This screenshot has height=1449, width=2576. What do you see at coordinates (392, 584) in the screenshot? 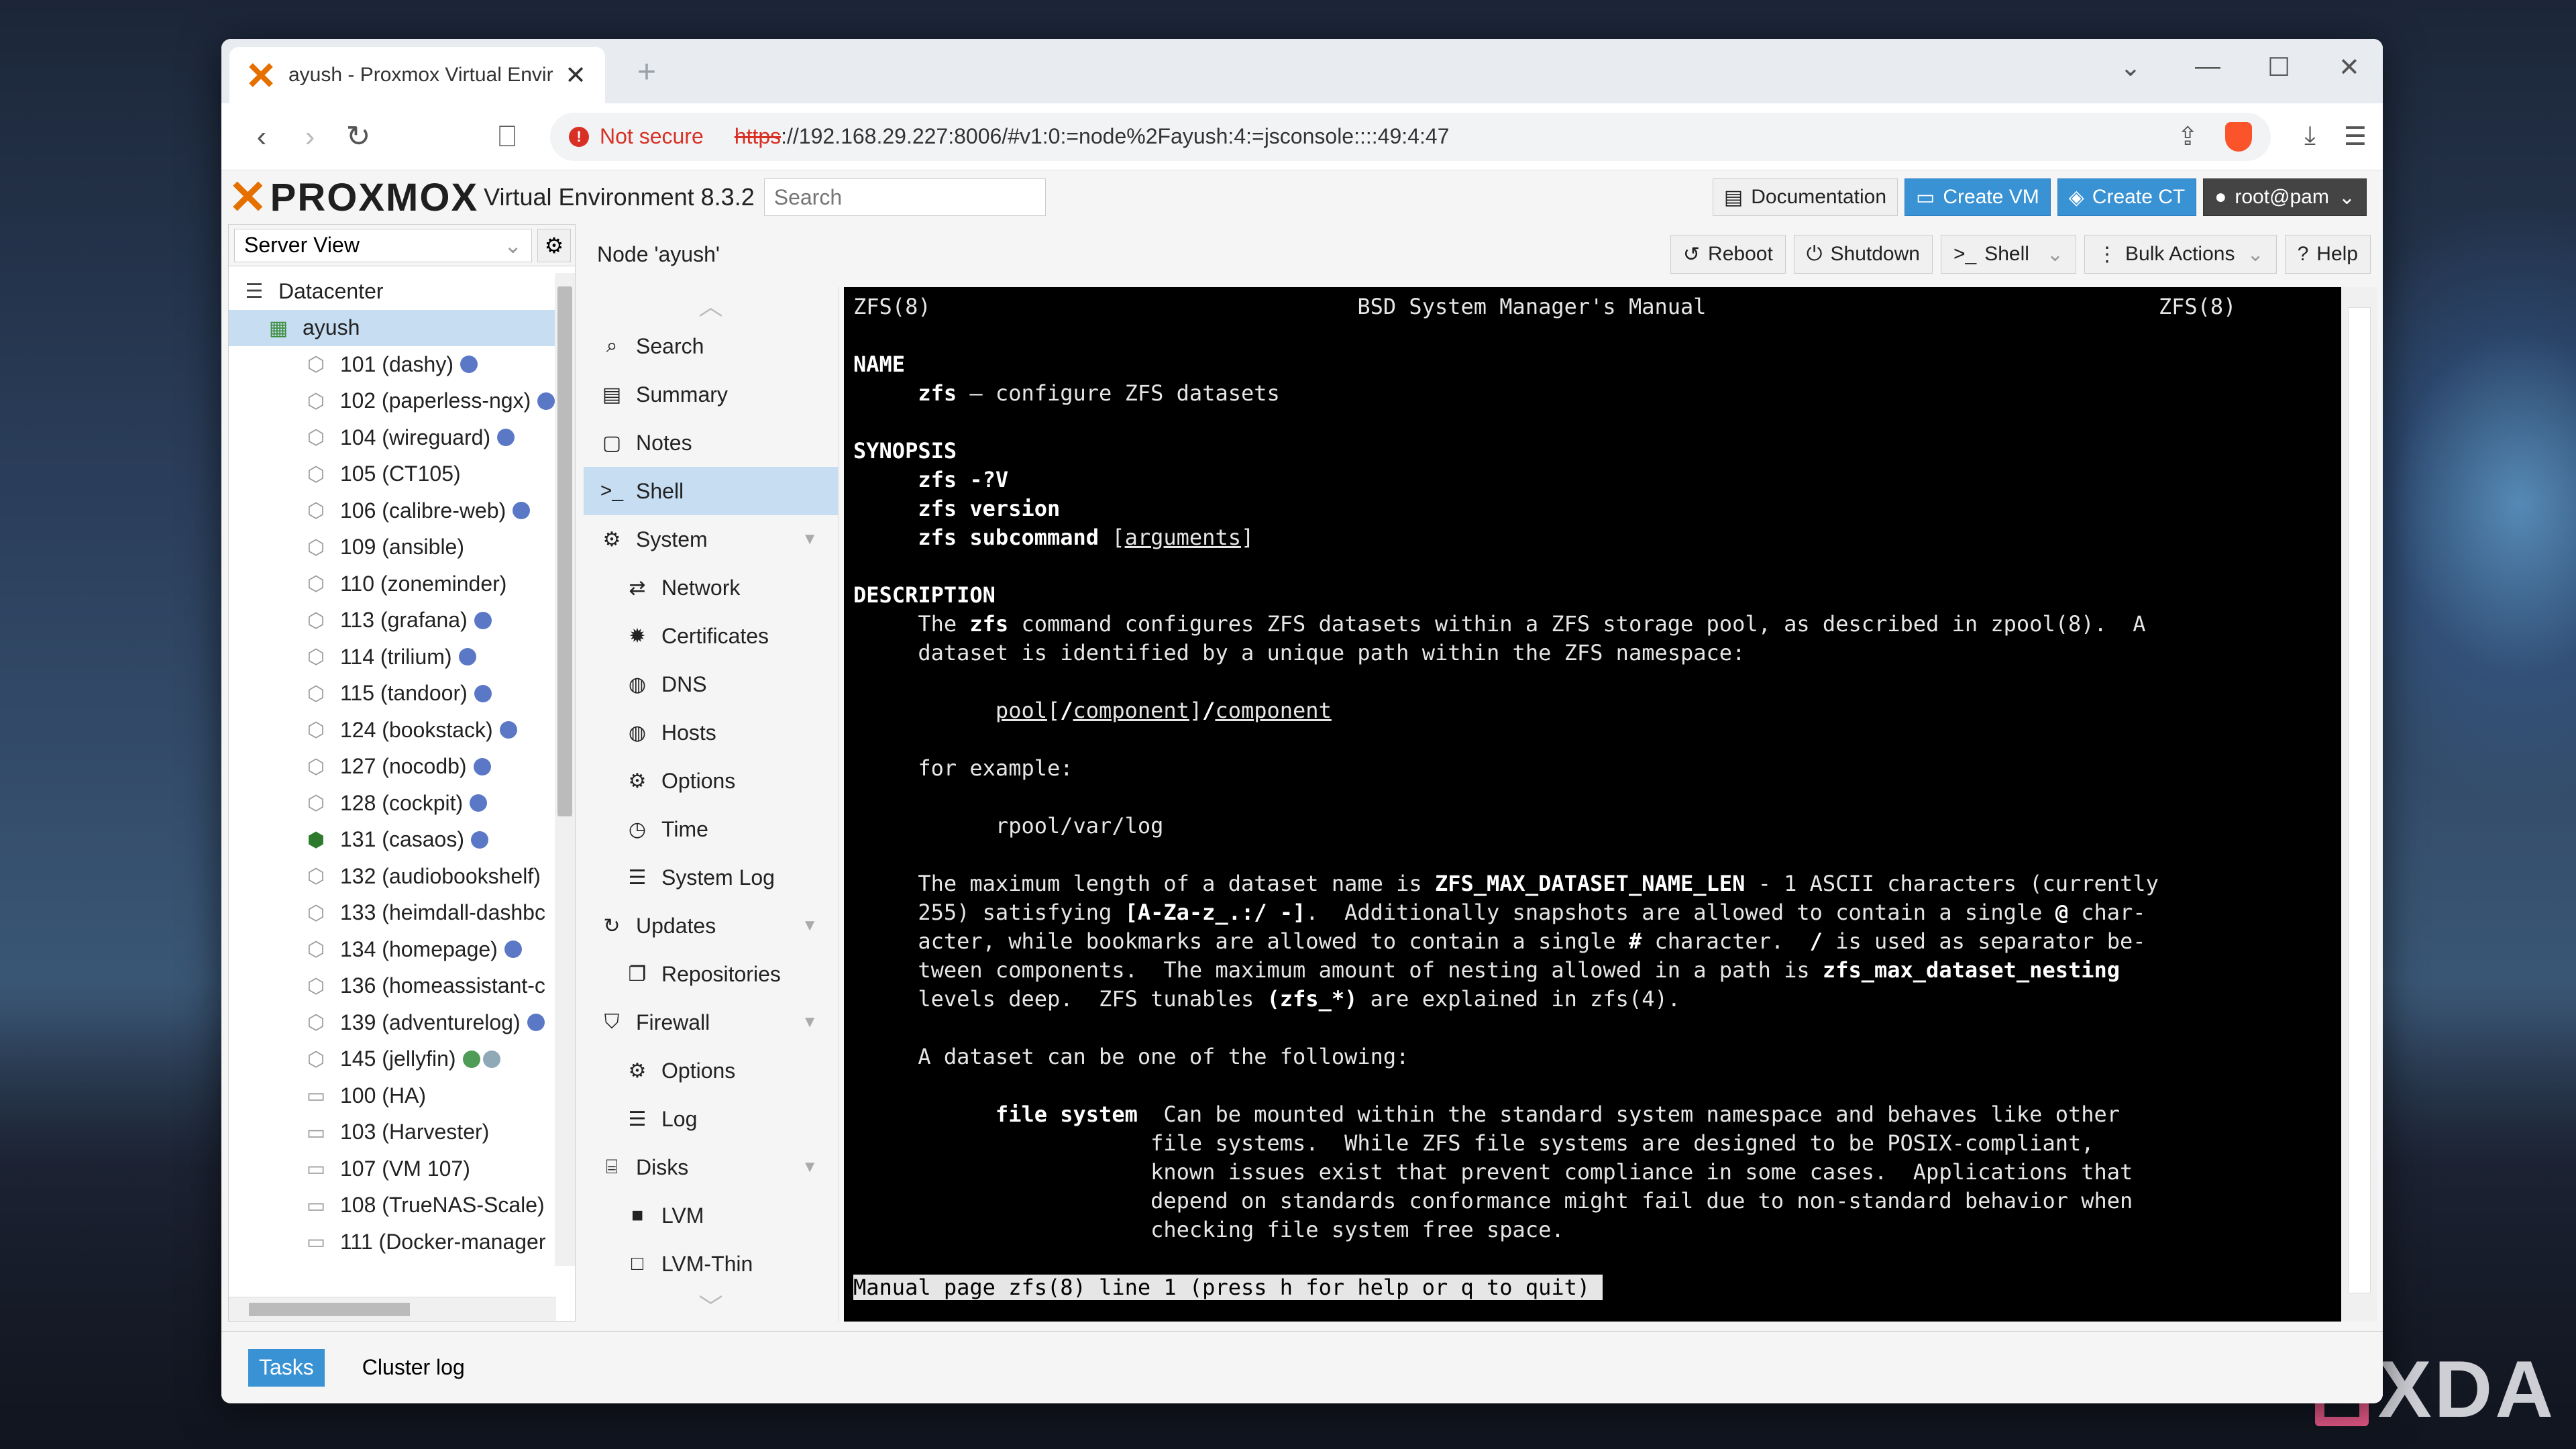
I see `tree-guest: ⬡ 110 (zoneminder)` at bounding box center [392, 584].